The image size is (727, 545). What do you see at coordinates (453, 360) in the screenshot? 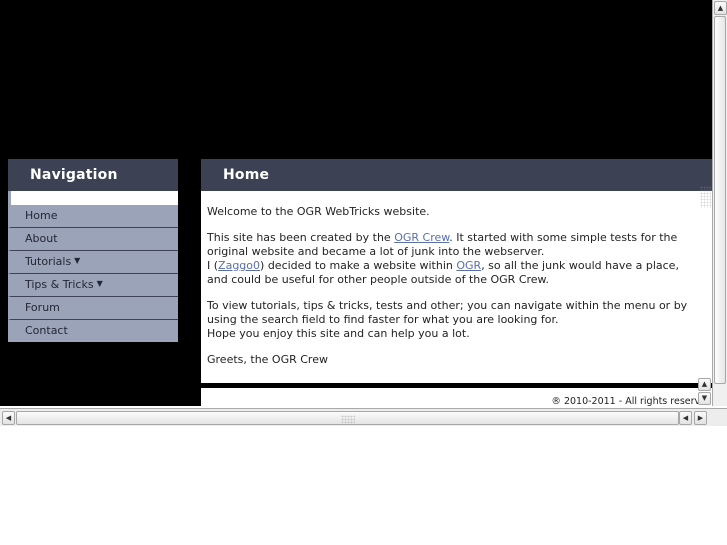
I see `paragraph-greets: Greets, the OGR Crew` at bounding box center [453, 360].